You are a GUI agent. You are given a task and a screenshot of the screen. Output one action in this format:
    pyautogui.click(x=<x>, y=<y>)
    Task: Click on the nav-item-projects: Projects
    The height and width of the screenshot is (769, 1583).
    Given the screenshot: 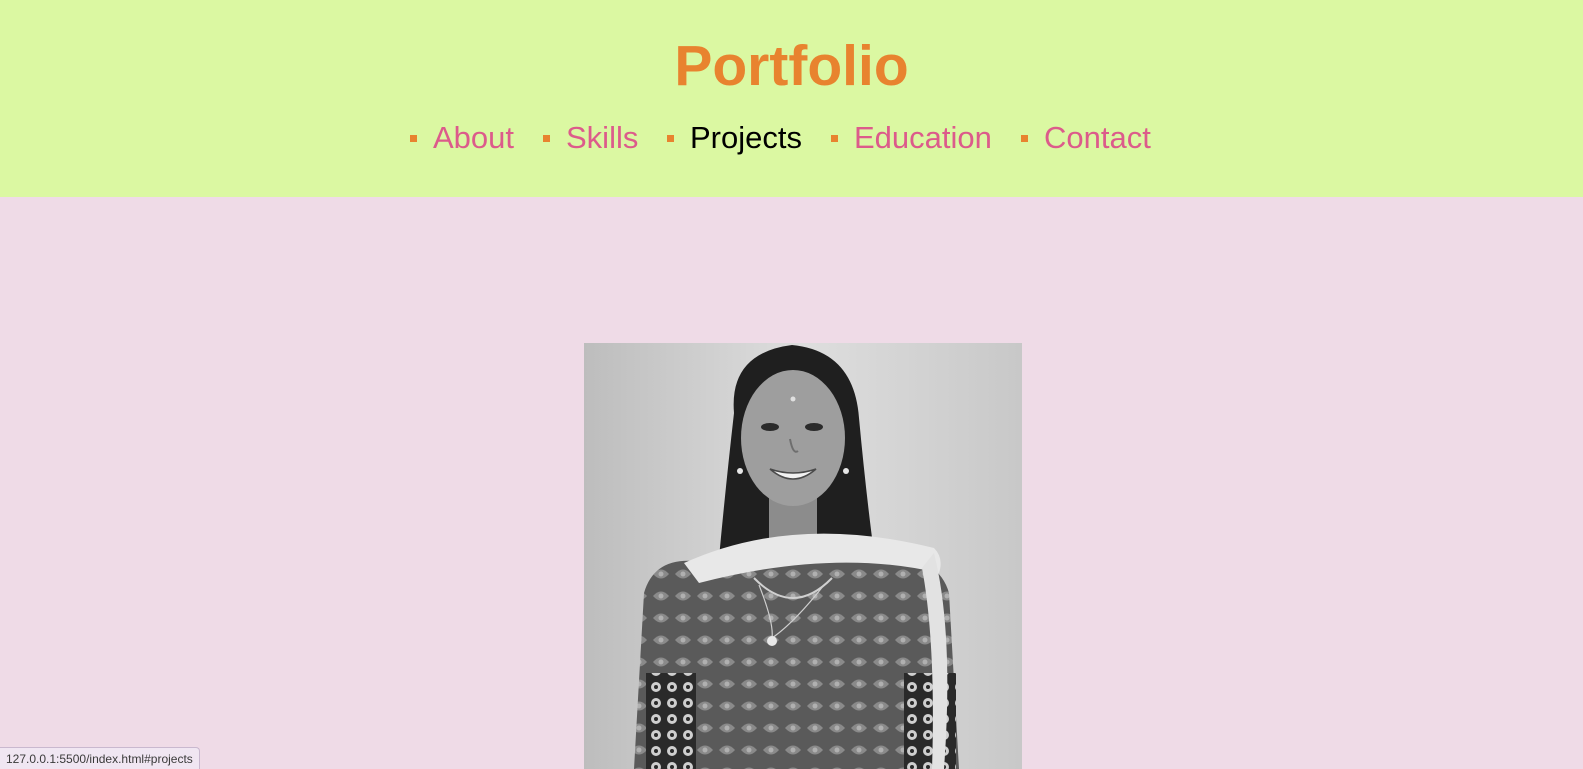 What is the action you would take?
    pyautogui.click(x=734, y=138)
    